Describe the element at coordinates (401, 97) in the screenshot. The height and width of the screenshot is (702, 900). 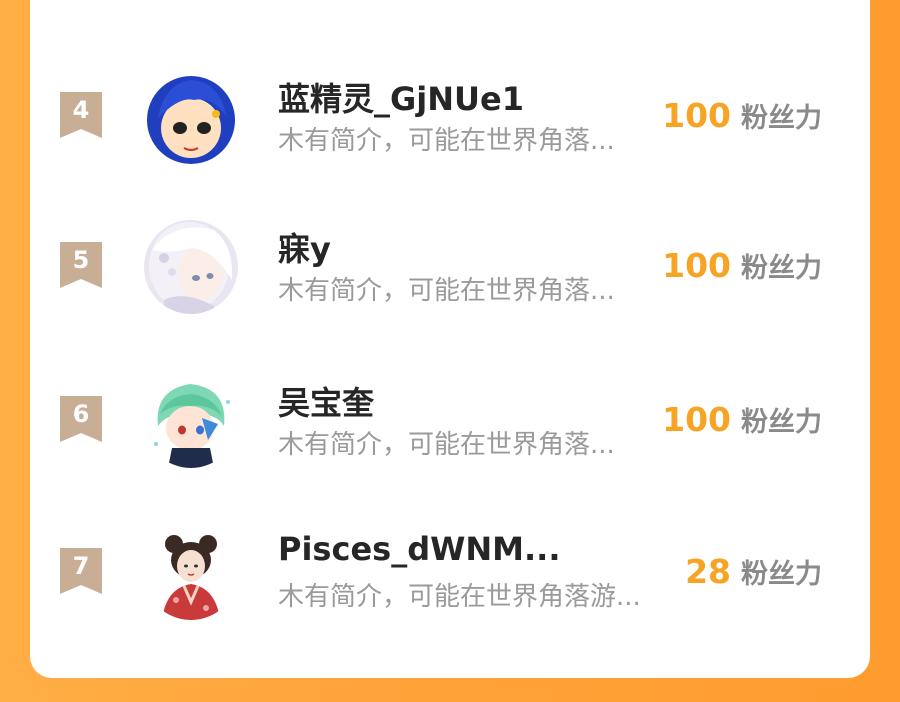
I see `user-name: 蓝精灵_GjNUe1` at that location.